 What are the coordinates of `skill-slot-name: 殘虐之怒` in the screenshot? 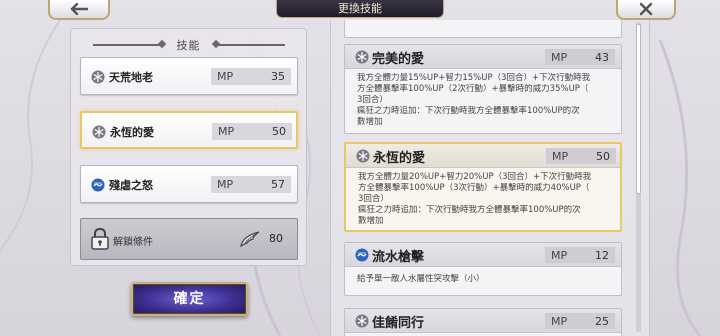 It's located at (131, 185).